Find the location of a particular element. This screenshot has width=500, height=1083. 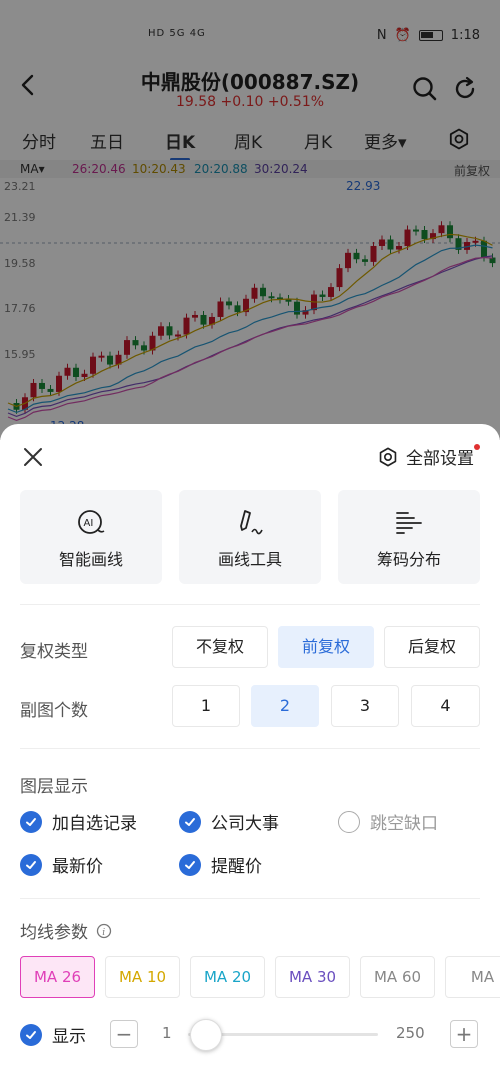

close-icon is located at coordinates (33, 457).